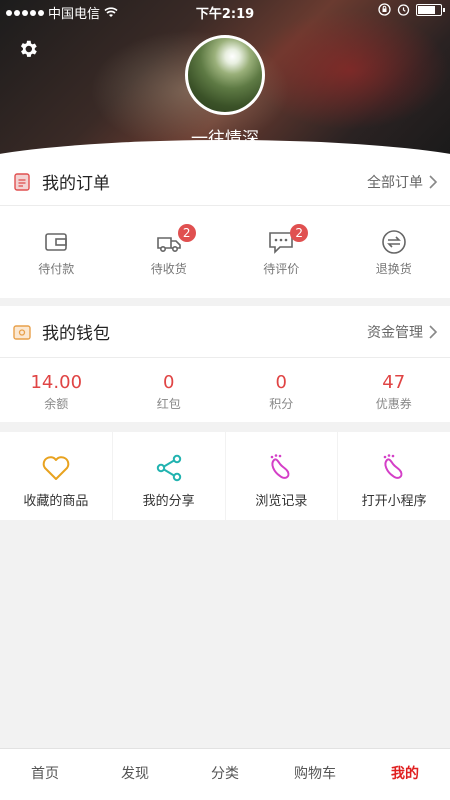 This screenshot has width=450, height=800. Describe the element at coordinates (225, 75) in the screenshot. I see `avatar` at that location.